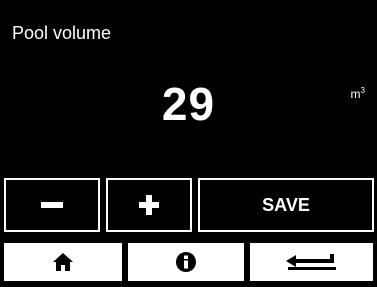 This screenshot has height=287, width=377. I want to click on unit-superscript: 3, so click(362, 90).